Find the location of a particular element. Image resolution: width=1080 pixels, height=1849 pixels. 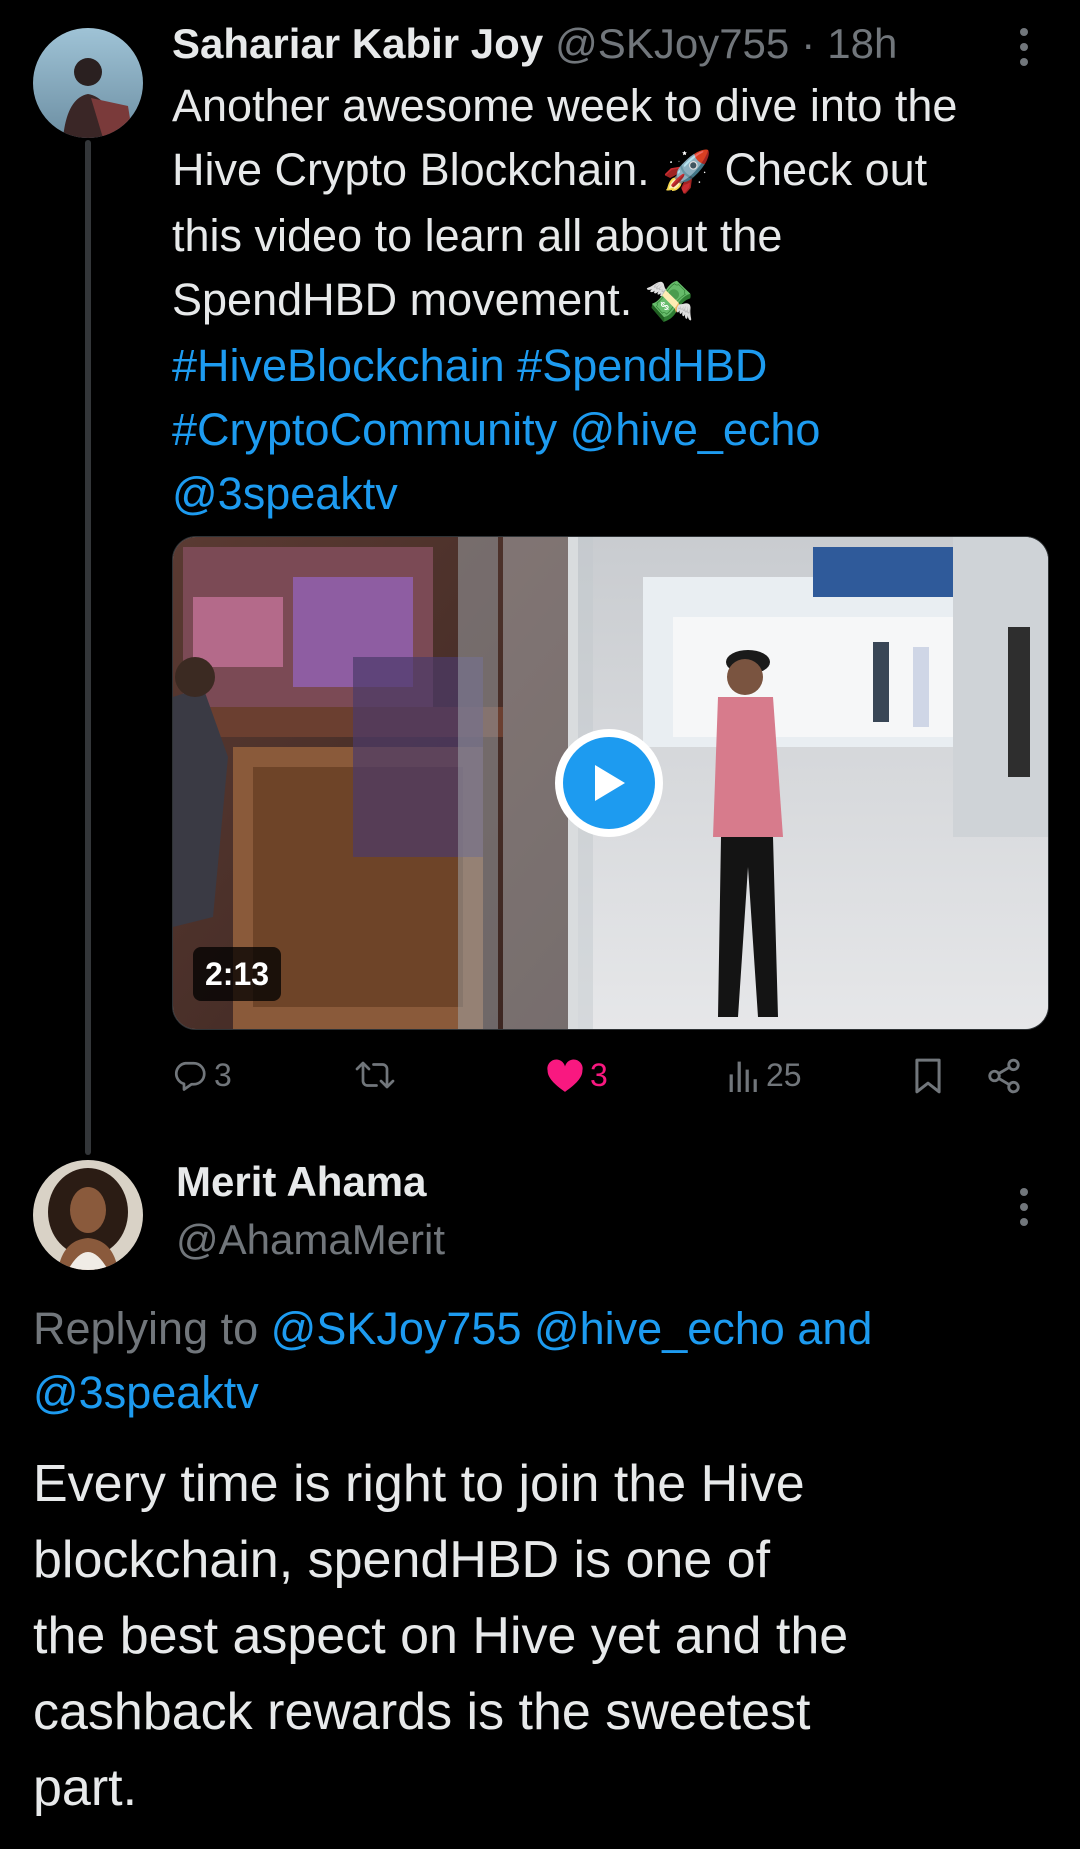

tweet-text-line: Hive Crypto Blockchain. 🚀 Check out is located at coordinates (612, 171).